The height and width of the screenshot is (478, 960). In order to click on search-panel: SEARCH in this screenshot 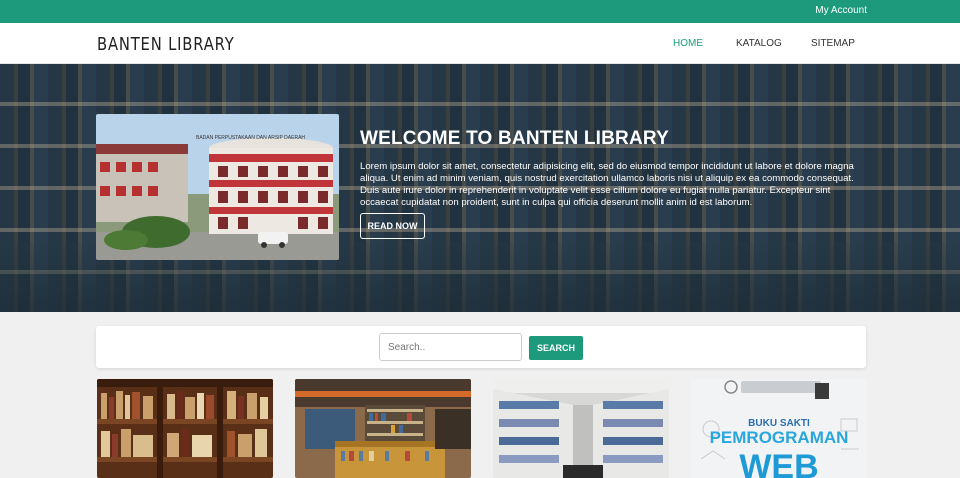, I will do `click(481, 347)`.